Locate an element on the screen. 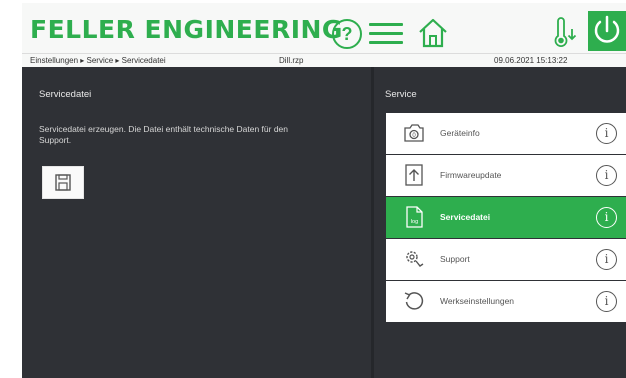  support-gear-icon is located at coordinates (415, 259).